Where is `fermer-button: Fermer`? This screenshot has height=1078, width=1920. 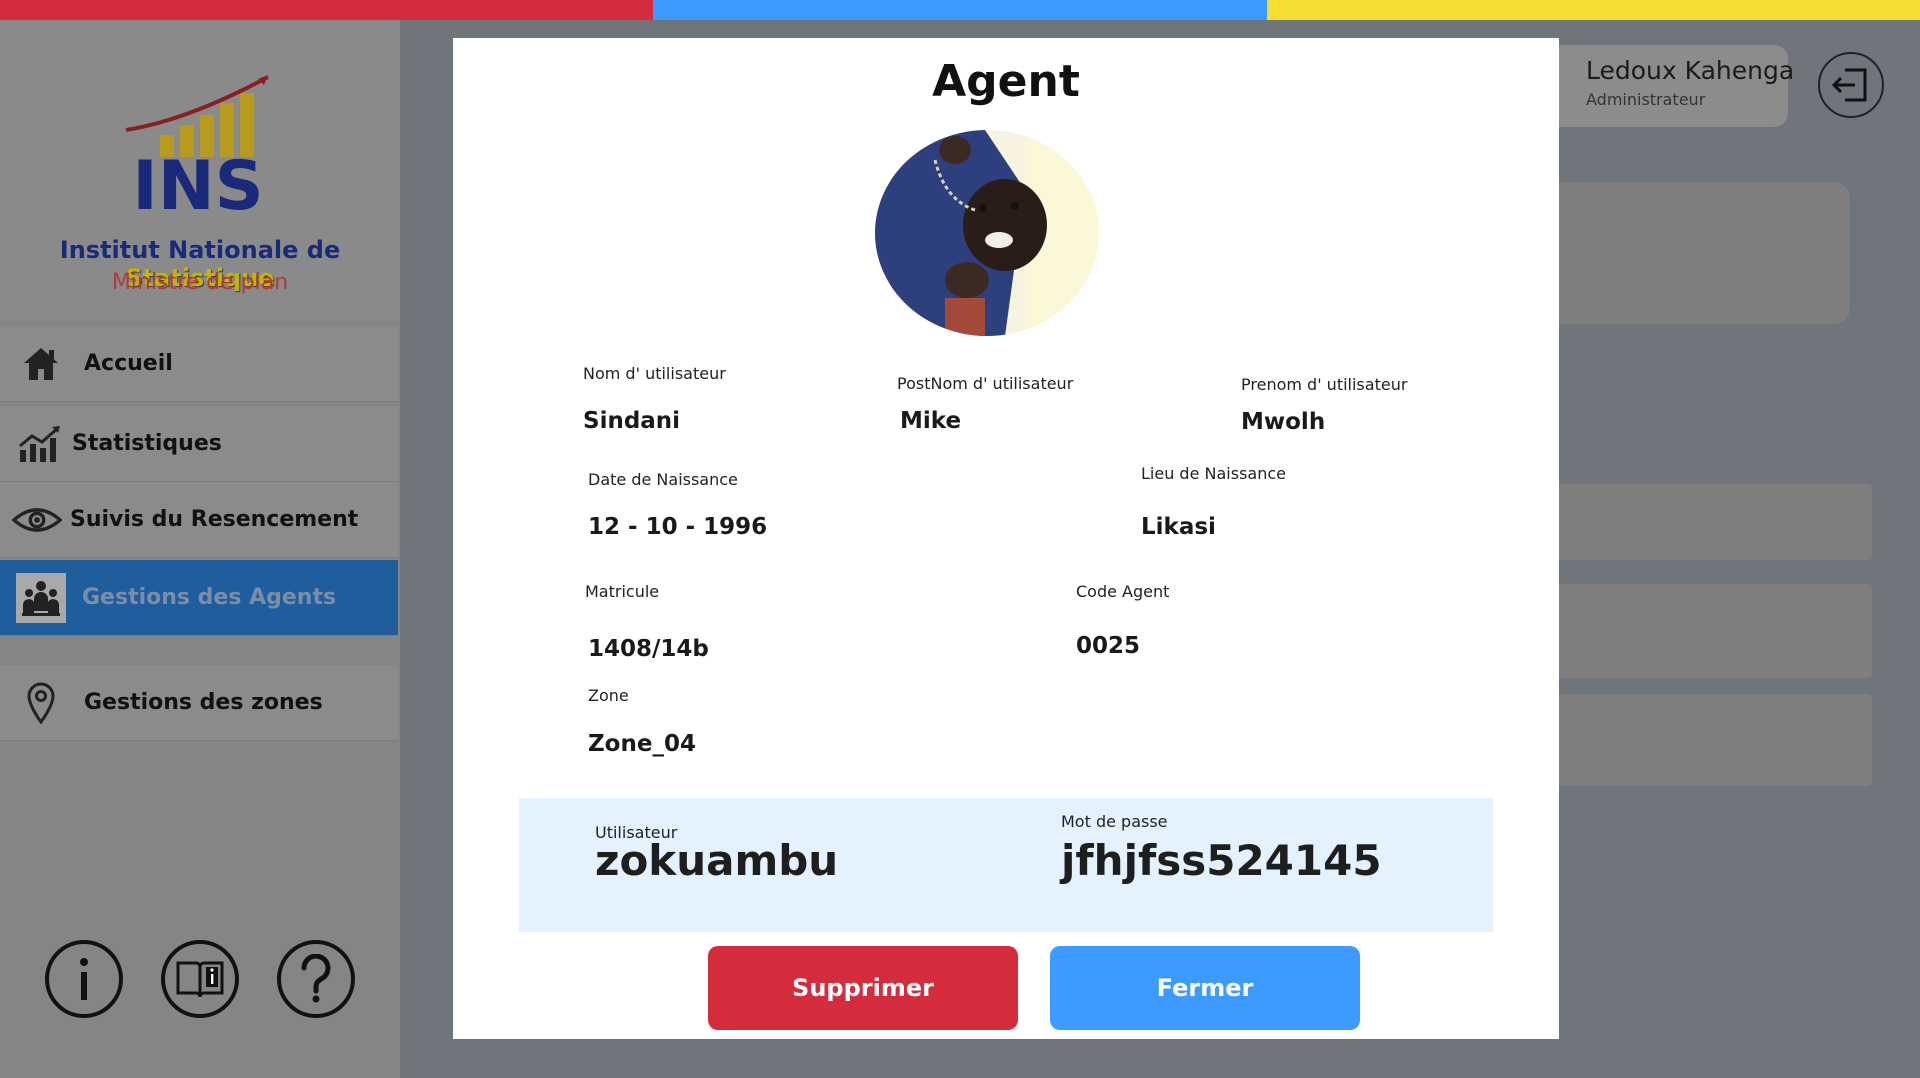
fermer-button: Fermer is located at coordinates (1205, 988).